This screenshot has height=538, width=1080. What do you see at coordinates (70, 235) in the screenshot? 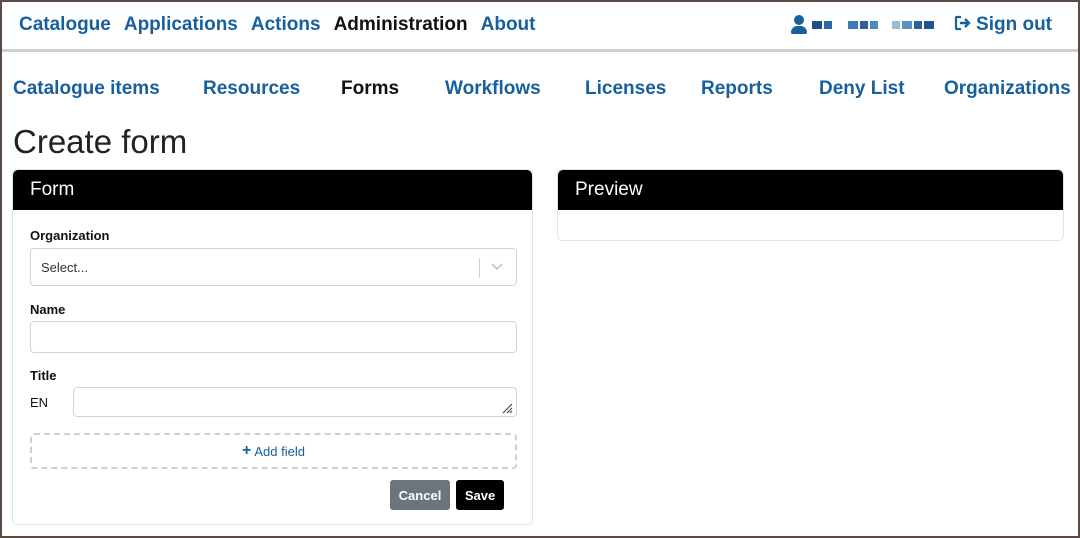
I see `organization-label: Organization` at bounding box center [70, 235].